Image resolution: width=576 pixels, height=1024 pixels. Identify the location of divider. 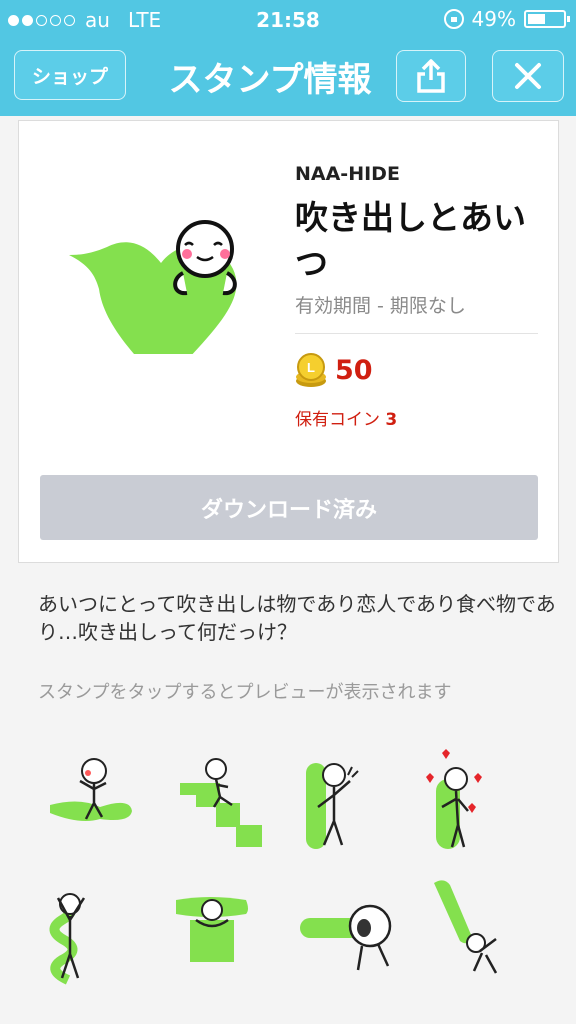
(416, 333).